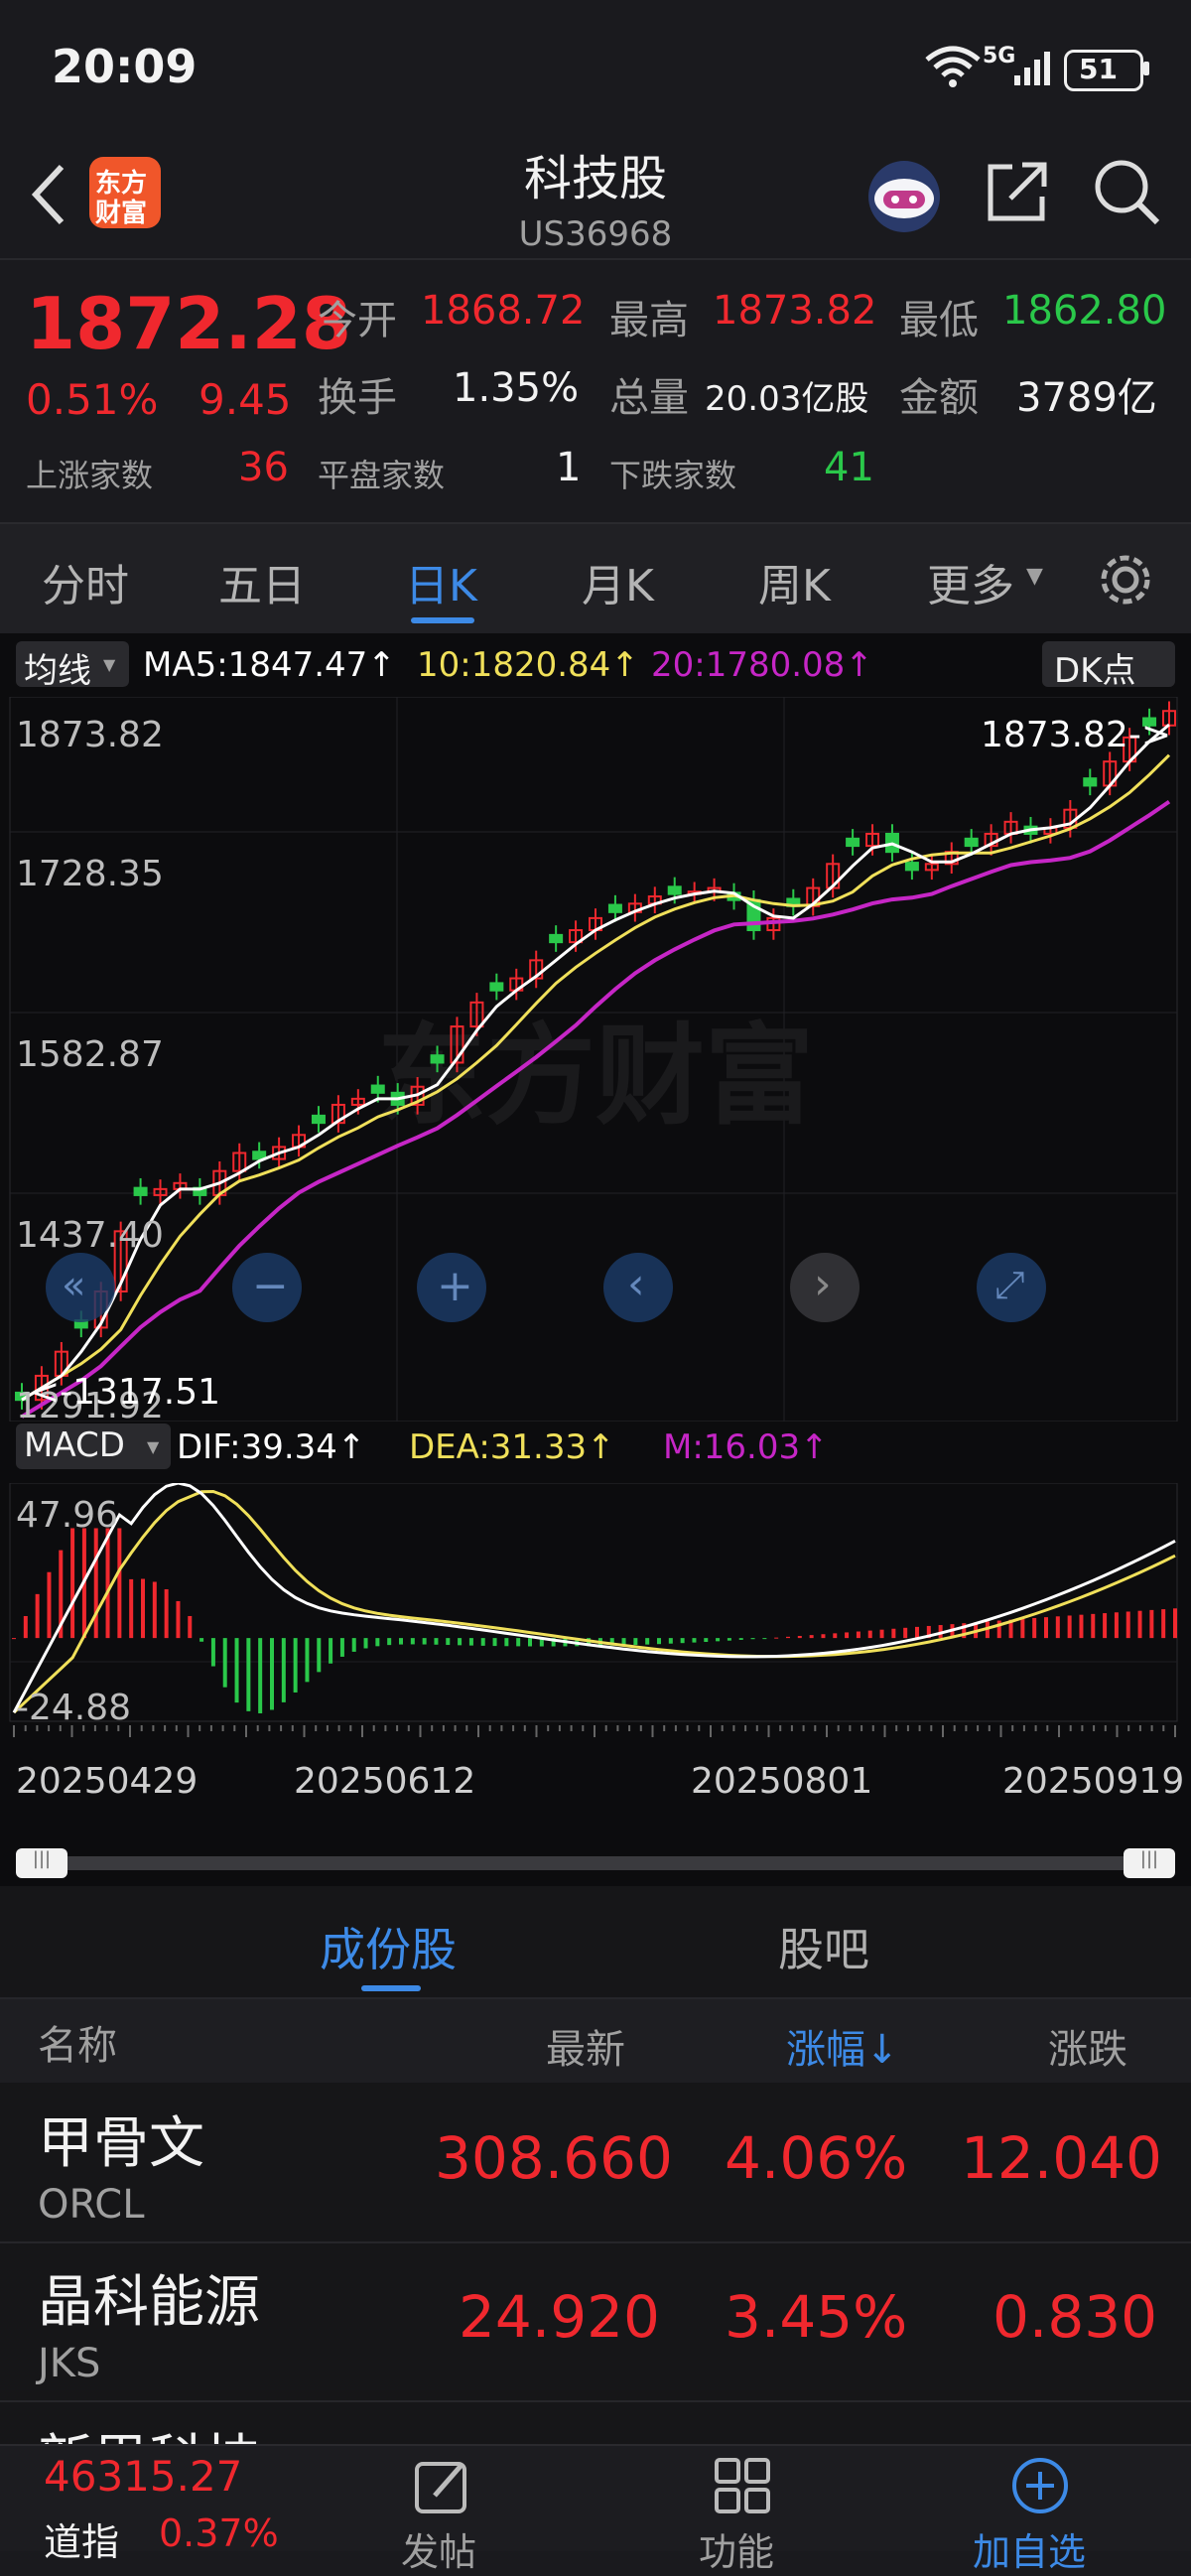 This screenshot has height=2576, width=1191. What do you see at coordinates (90, 874) in the screenshot?
I see `y-tick-2: 1728.35` at bounding box center [90, 874].